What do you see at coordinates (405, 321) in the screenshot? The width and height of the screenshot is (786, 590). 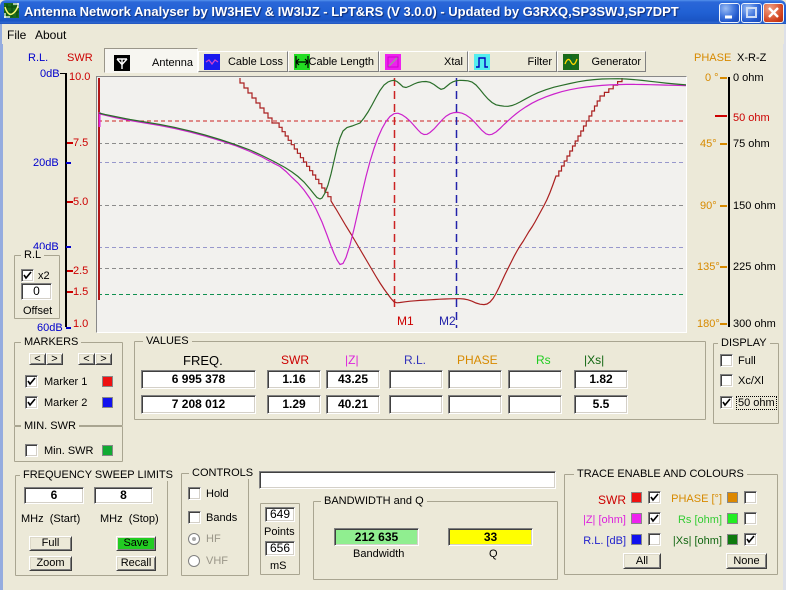 I see `svg-text: M1` at bounding box center [405, 321].